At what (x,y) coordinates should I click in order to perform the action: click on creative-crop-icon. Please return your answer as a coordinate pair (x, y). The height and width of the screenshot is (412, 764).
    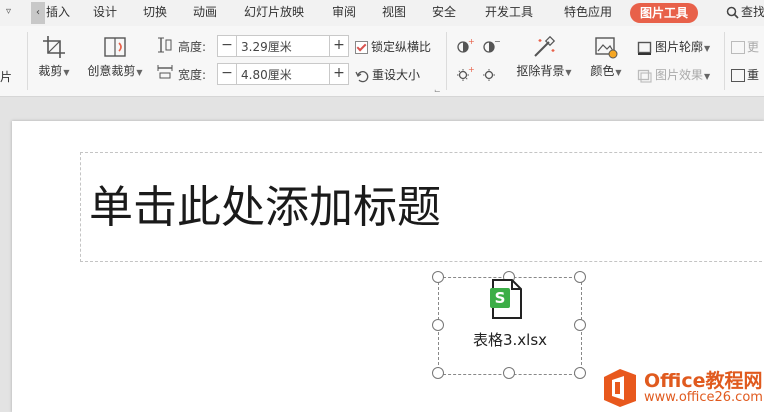
    Looking at the image, I should click on (115, 47).